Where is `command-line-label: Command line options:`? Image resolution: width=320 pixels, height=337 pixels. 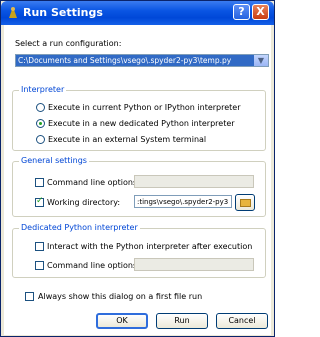
command-line-label: Command line options: is located at coordinates (93, 182).